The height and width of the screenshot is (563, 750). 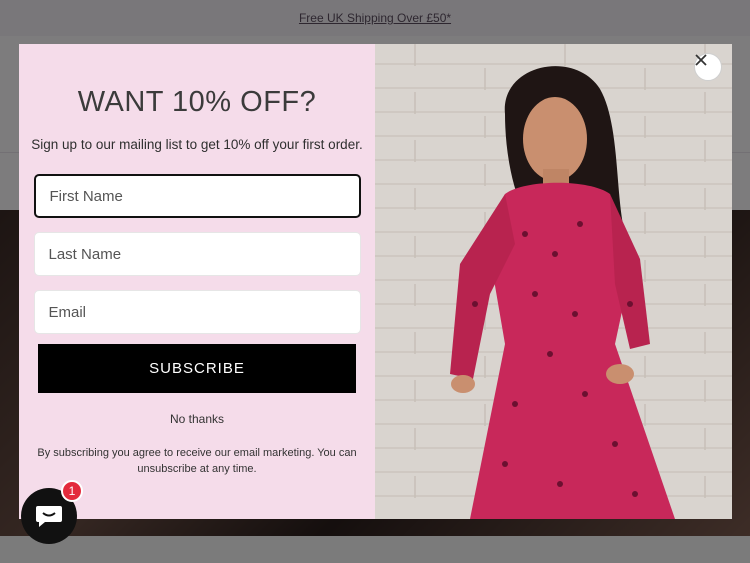 What do you see at coordinates (197, 312) in the screenshot?
I see `email-input` at bounding box center [197, 312].